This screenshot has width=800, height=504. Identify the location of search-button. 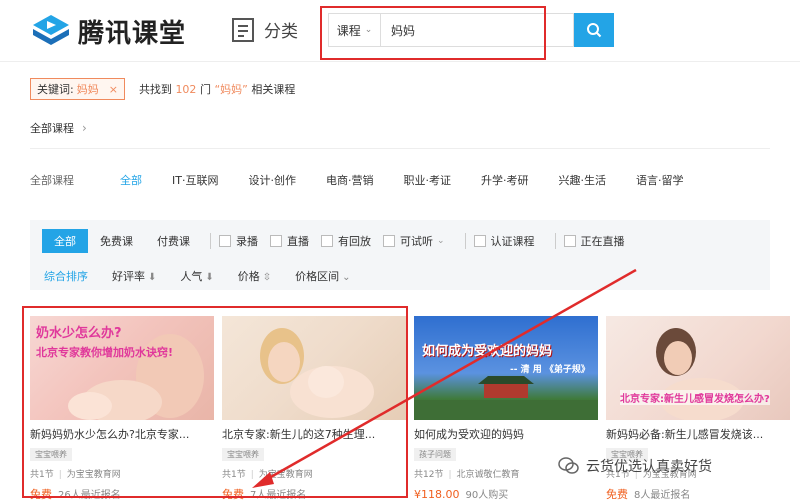
(594, 30).